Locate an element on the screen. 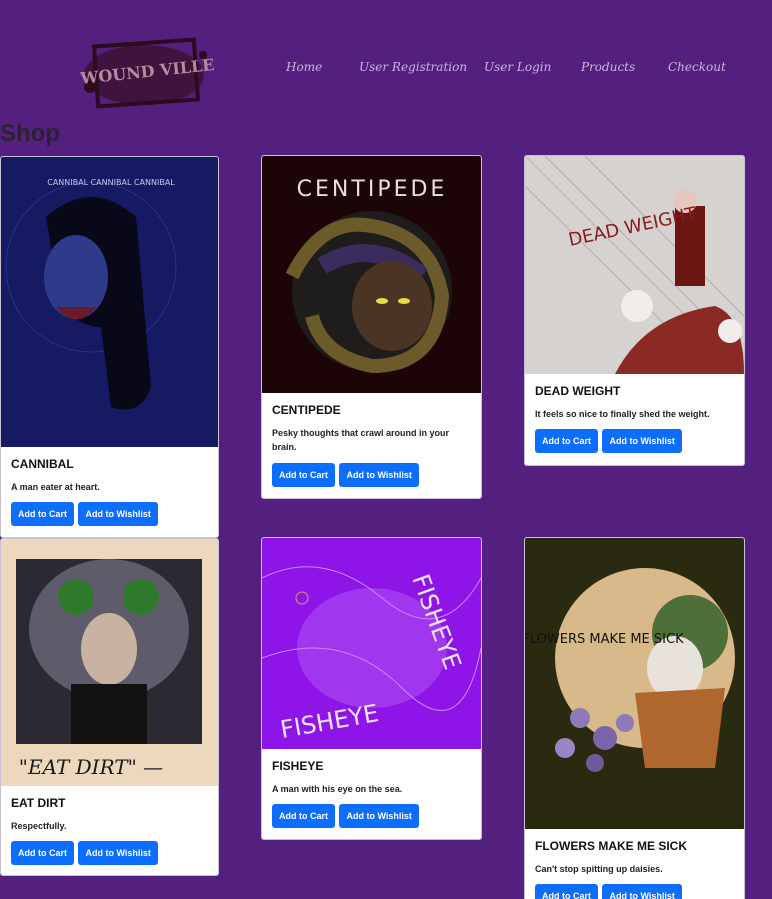  svg-text: CANNIBAL CANNIBAL CANNIBAL is located at coordinates (111, 182).